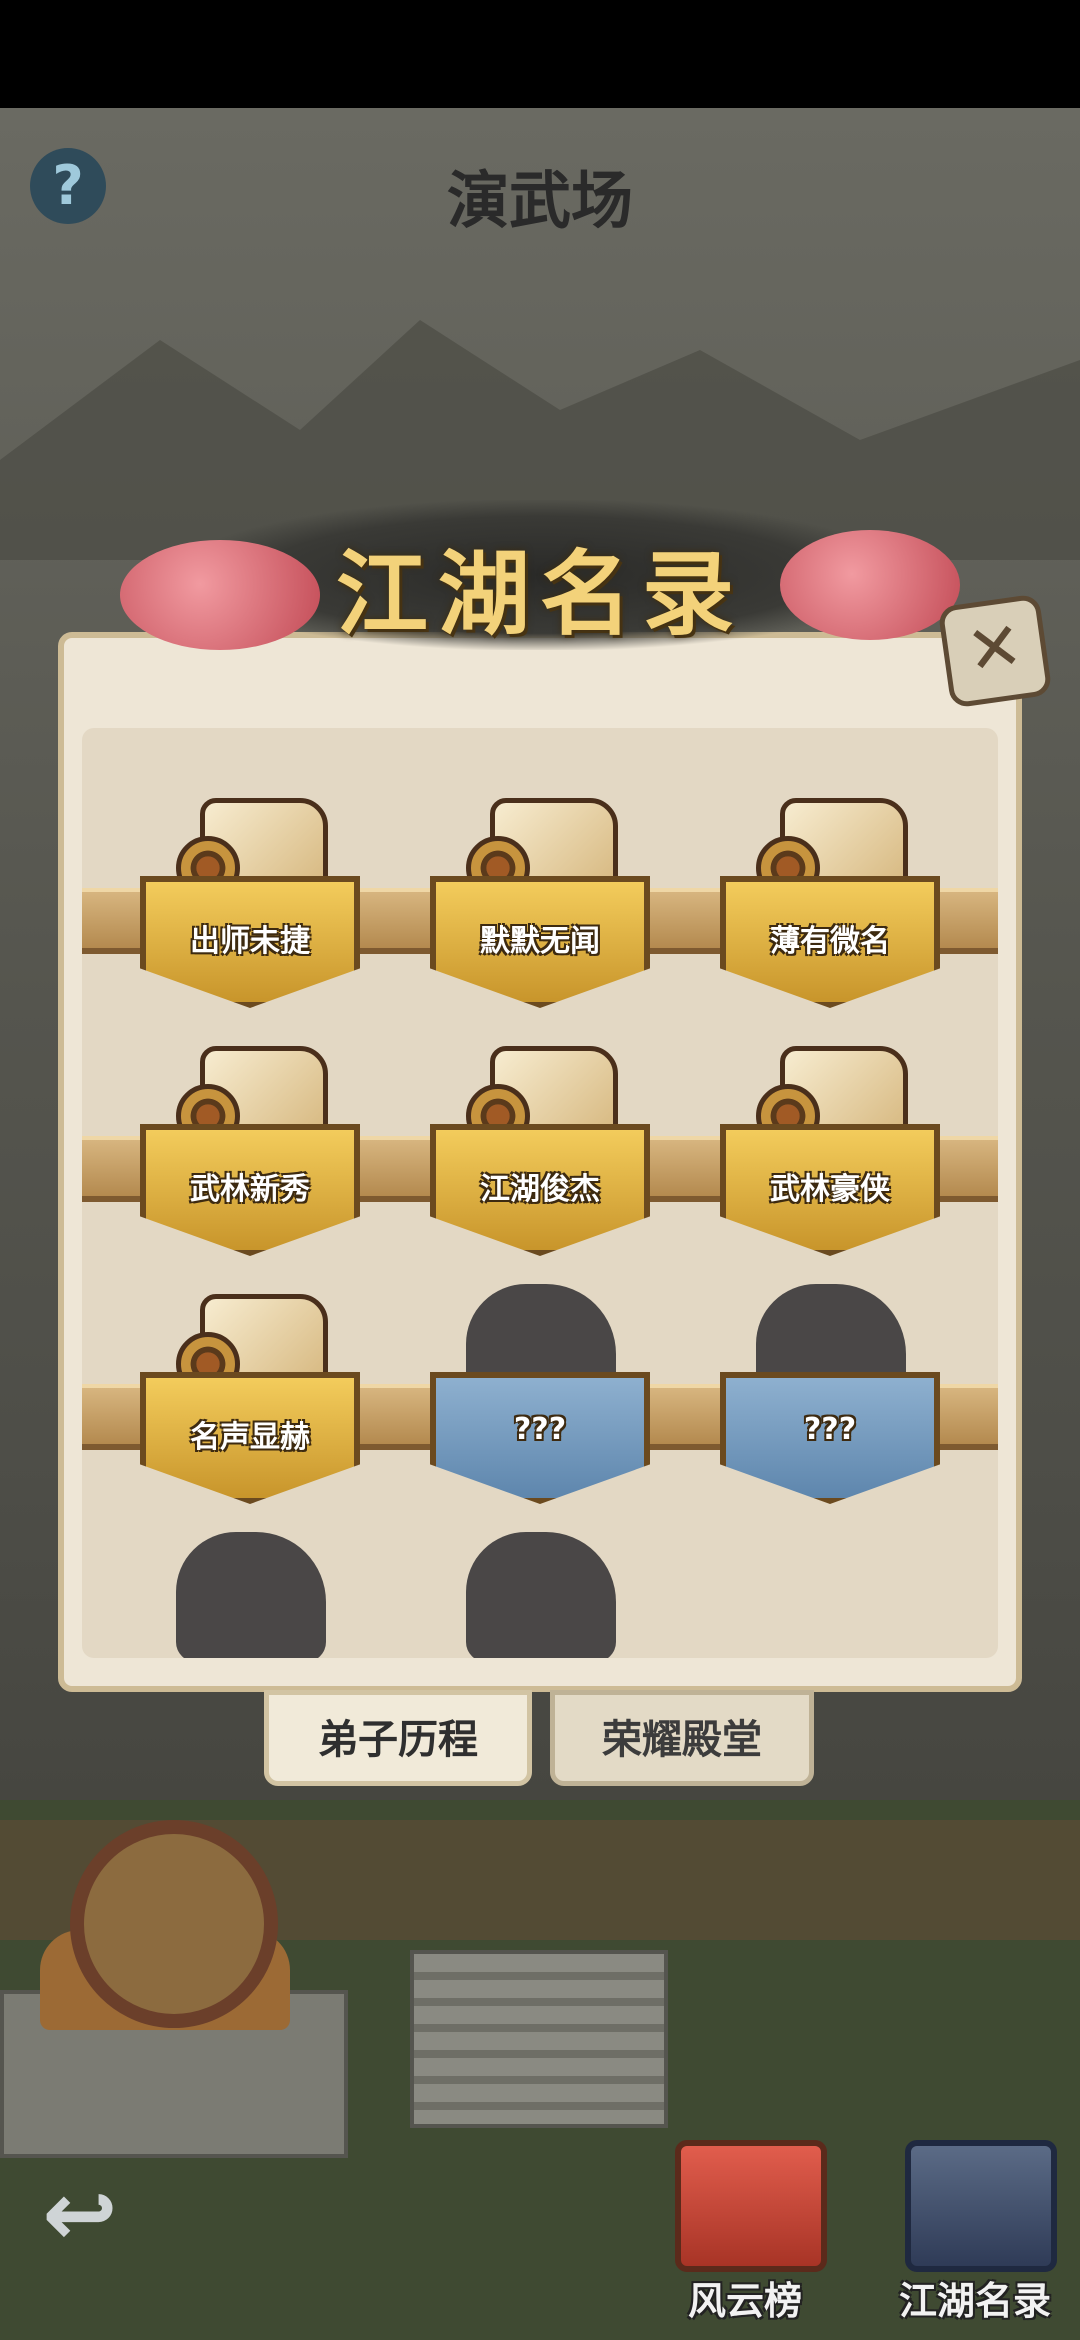 The width and height of the screenshot is (1080, 2340). What do you see at coordinates (250, 1437) in the screenshot?
I see `record-label: 名声显赫` at bounding box center [250, 1437].